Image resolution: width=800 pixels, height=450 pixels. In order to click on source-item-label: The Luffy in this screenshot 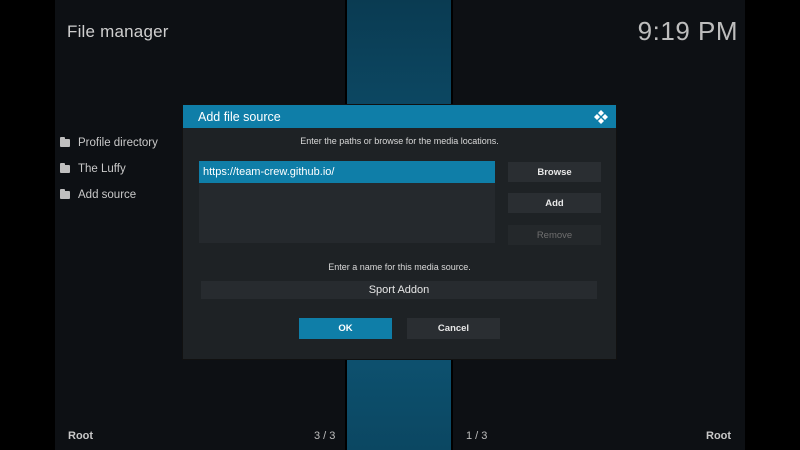, I will do `click(102, 169)`.